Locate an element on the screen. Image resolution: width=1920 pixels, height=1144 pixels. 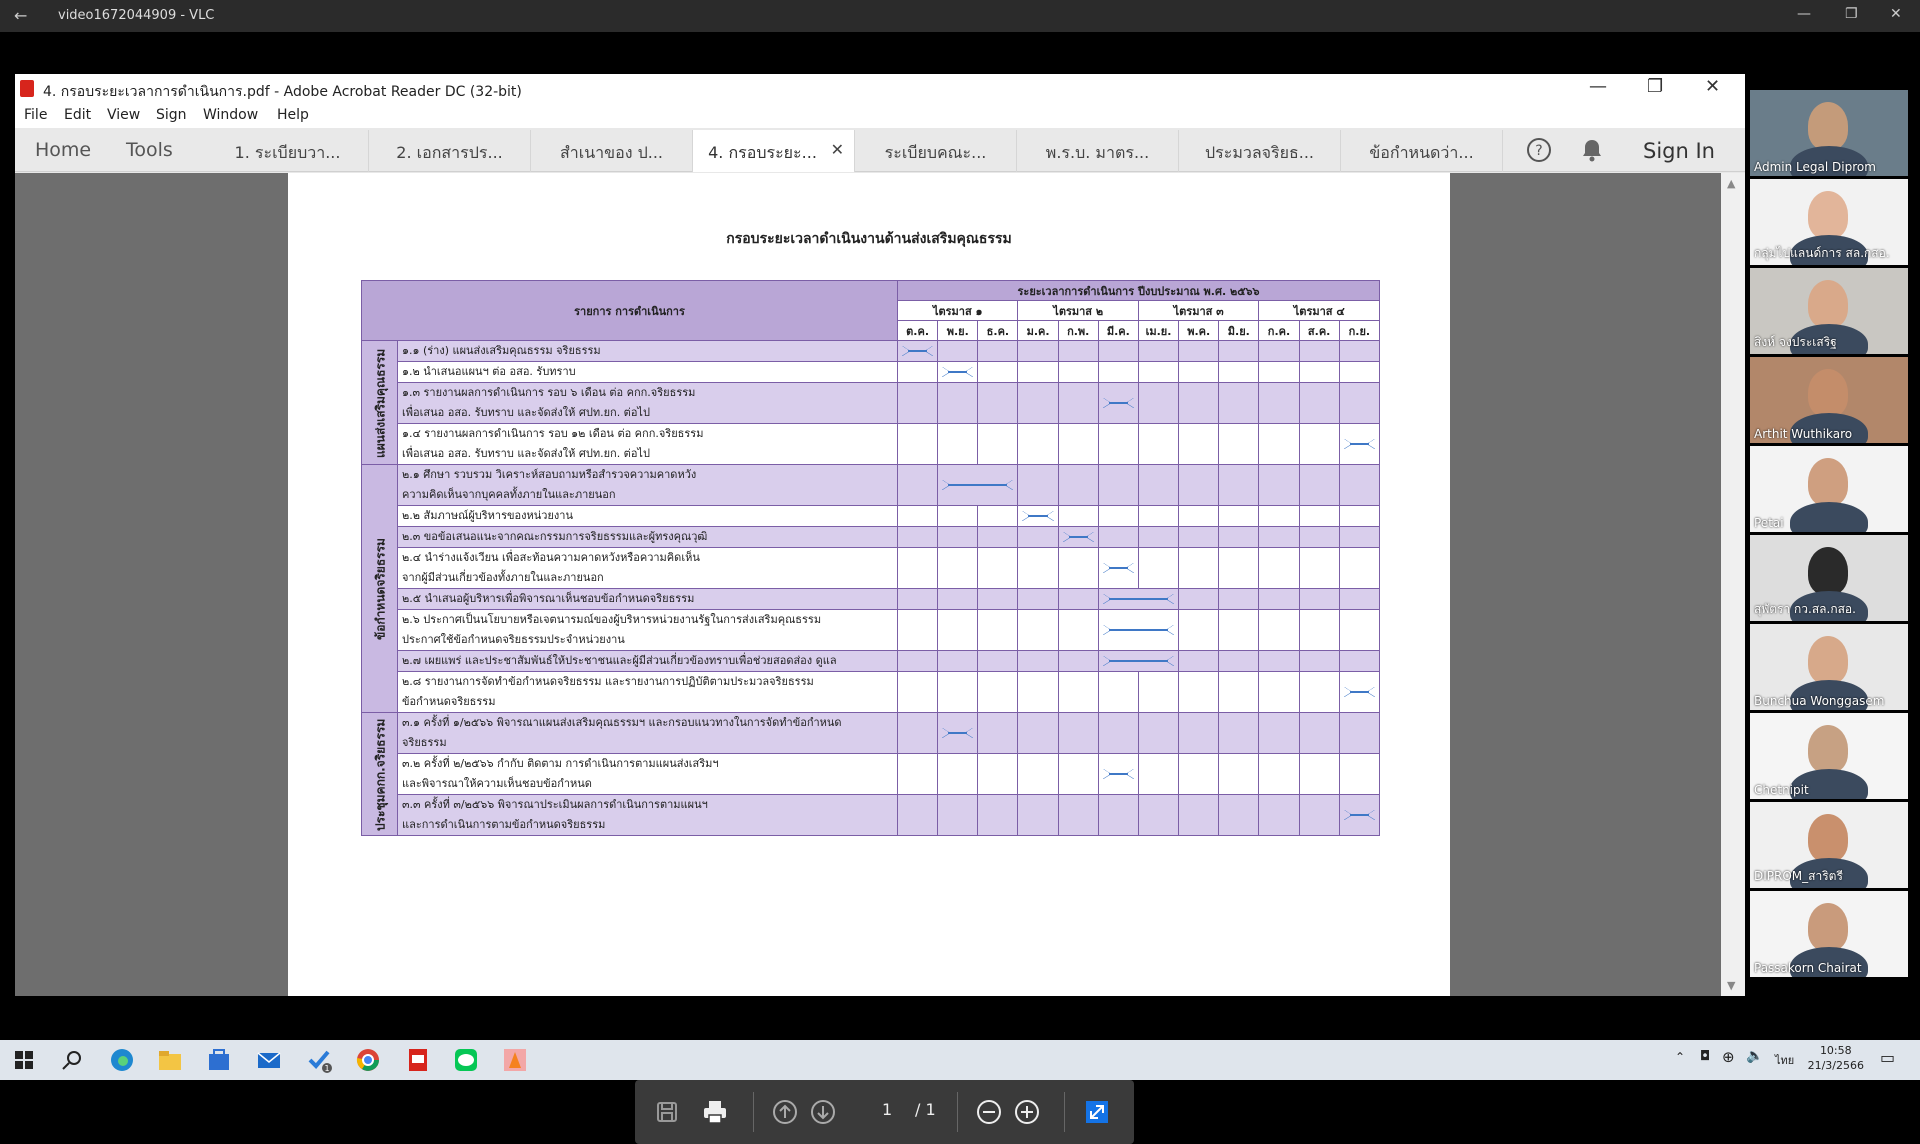
menu-edit: Edit is located at coordinates (77, 115).